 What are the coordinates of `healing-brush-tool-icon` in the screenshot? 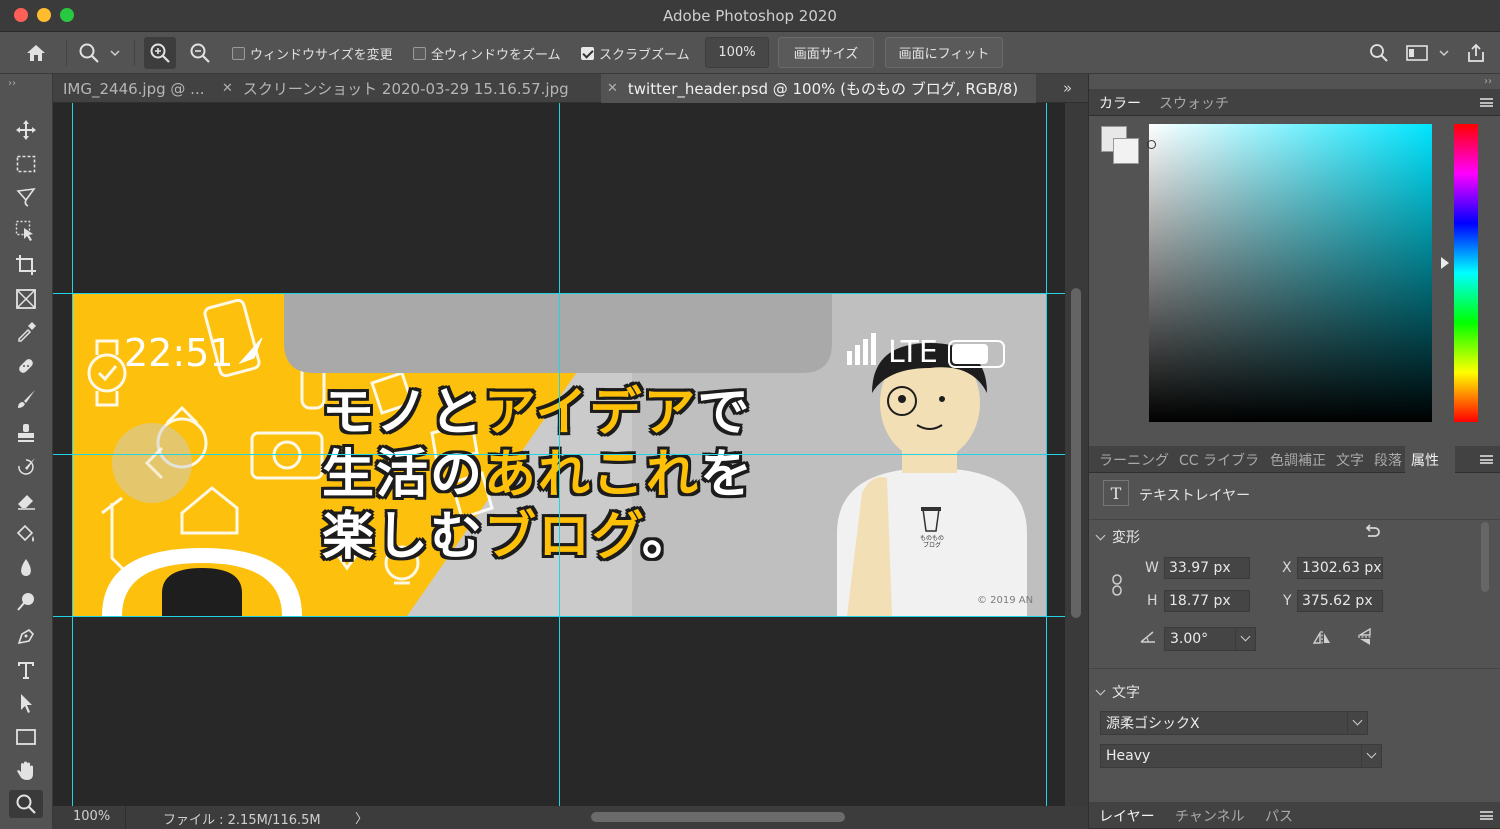 It's located at (26, 366).